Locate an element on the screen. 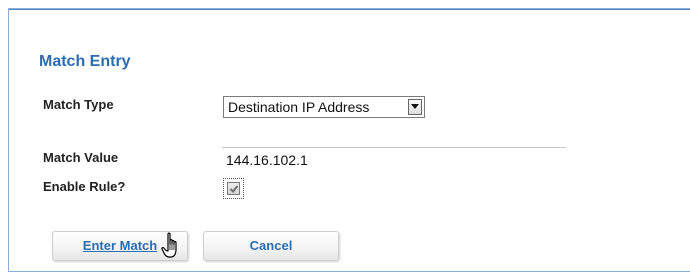 This screenshot has width=690, height=280. checkmark-icon is located at coordinates (234, 189).